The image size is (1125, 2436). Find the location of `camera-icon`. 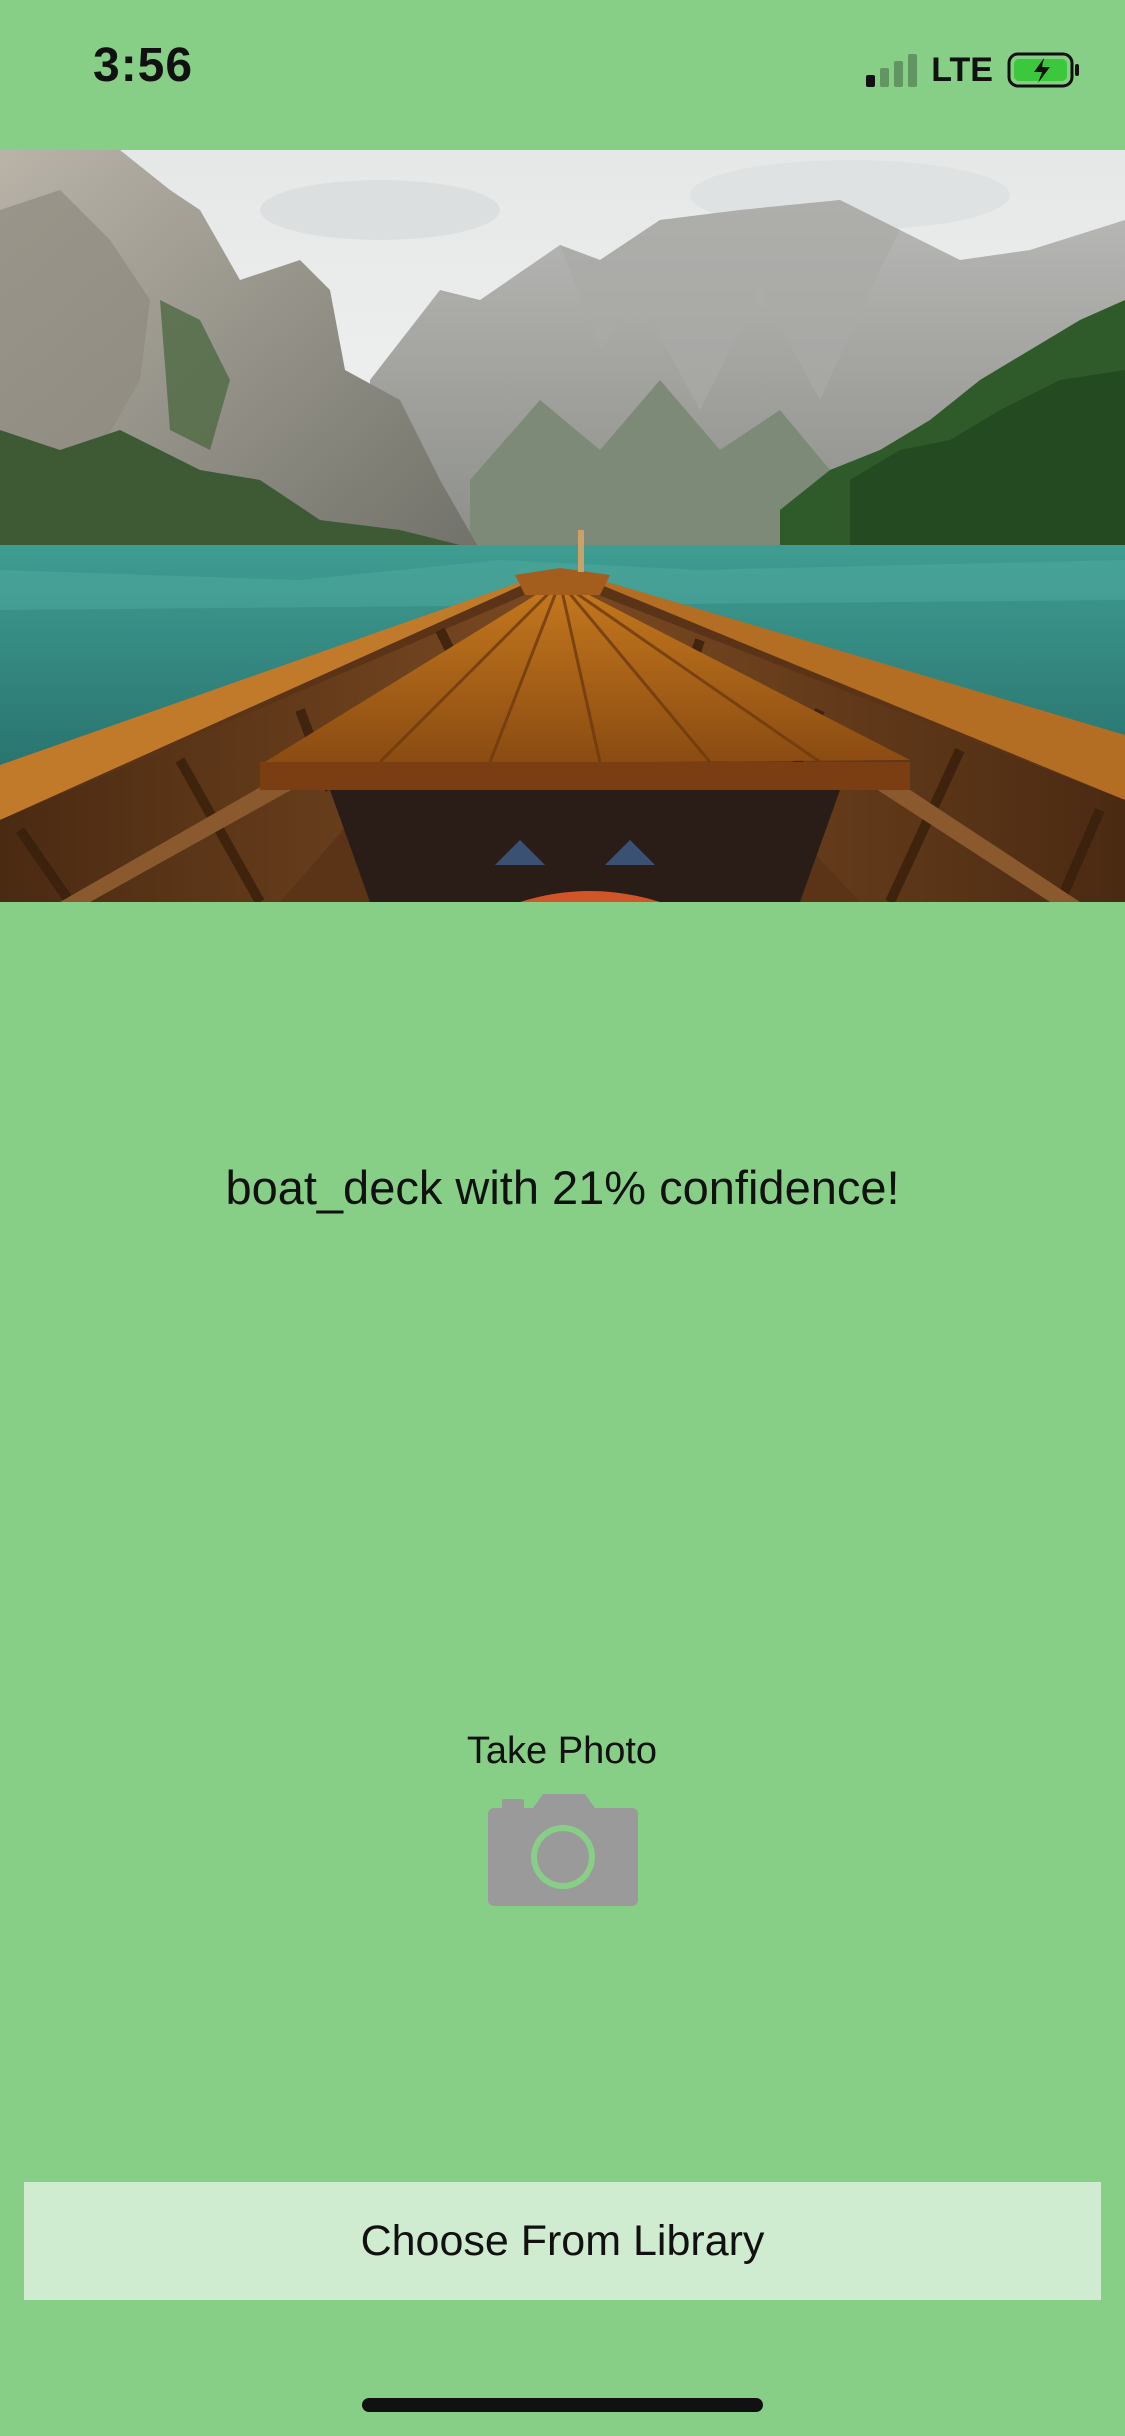

camera-icon is located at coordinates (563, 1852).